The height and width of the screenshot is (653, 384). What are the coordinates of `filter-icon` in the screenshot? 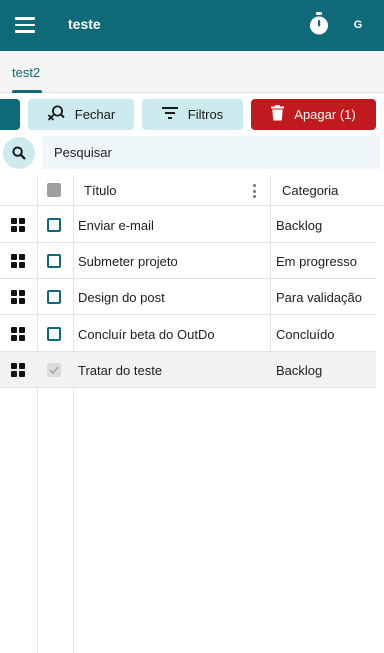 It's located at (169, 114).